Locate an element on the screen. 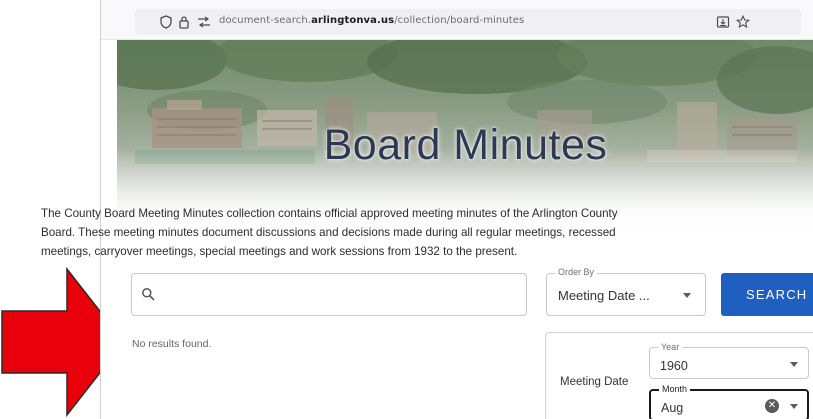 Image resolution: width=813 pixels, height=419 pixels. url-prefix: document-search. is located at coordinates (265, 20).